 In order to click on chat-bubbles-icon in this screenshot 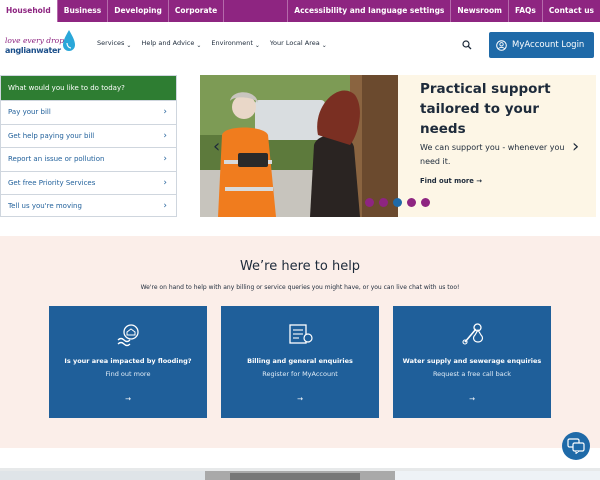, I will do `click(576, 446)`.